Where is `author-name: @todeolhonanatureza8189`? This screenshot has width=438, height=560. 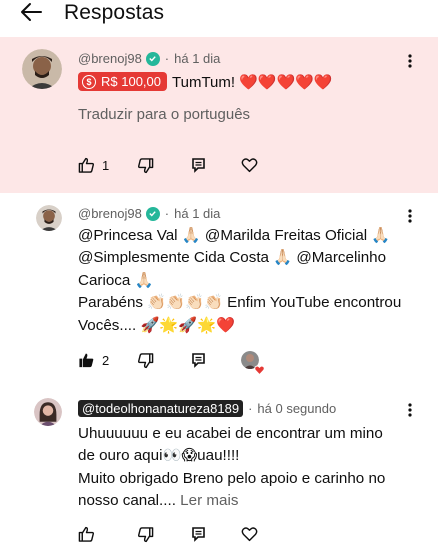
author-name: @todeolhonanatureza8189 is located at coordinates (161, 408).